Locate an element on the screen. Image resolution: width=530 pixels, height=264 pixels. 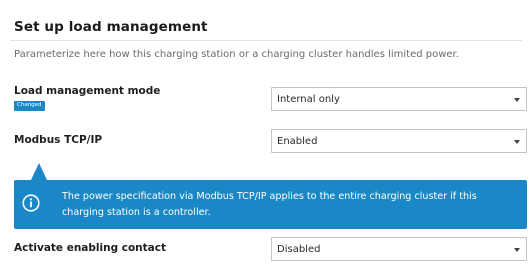
section-title: Set up load management is located at coordinates (111, 27).